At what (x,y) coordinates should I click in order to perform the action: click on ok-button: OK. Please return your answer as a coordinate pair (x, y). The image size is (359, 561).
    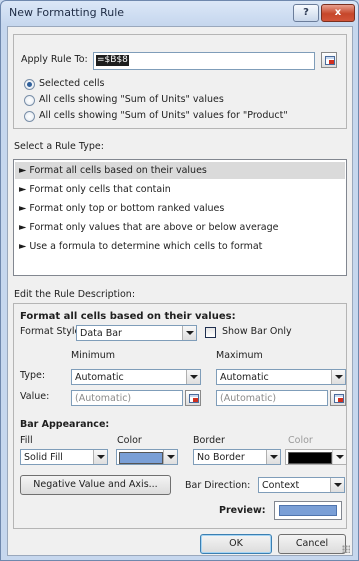
    Looking at the image, I should click on (236, 544).